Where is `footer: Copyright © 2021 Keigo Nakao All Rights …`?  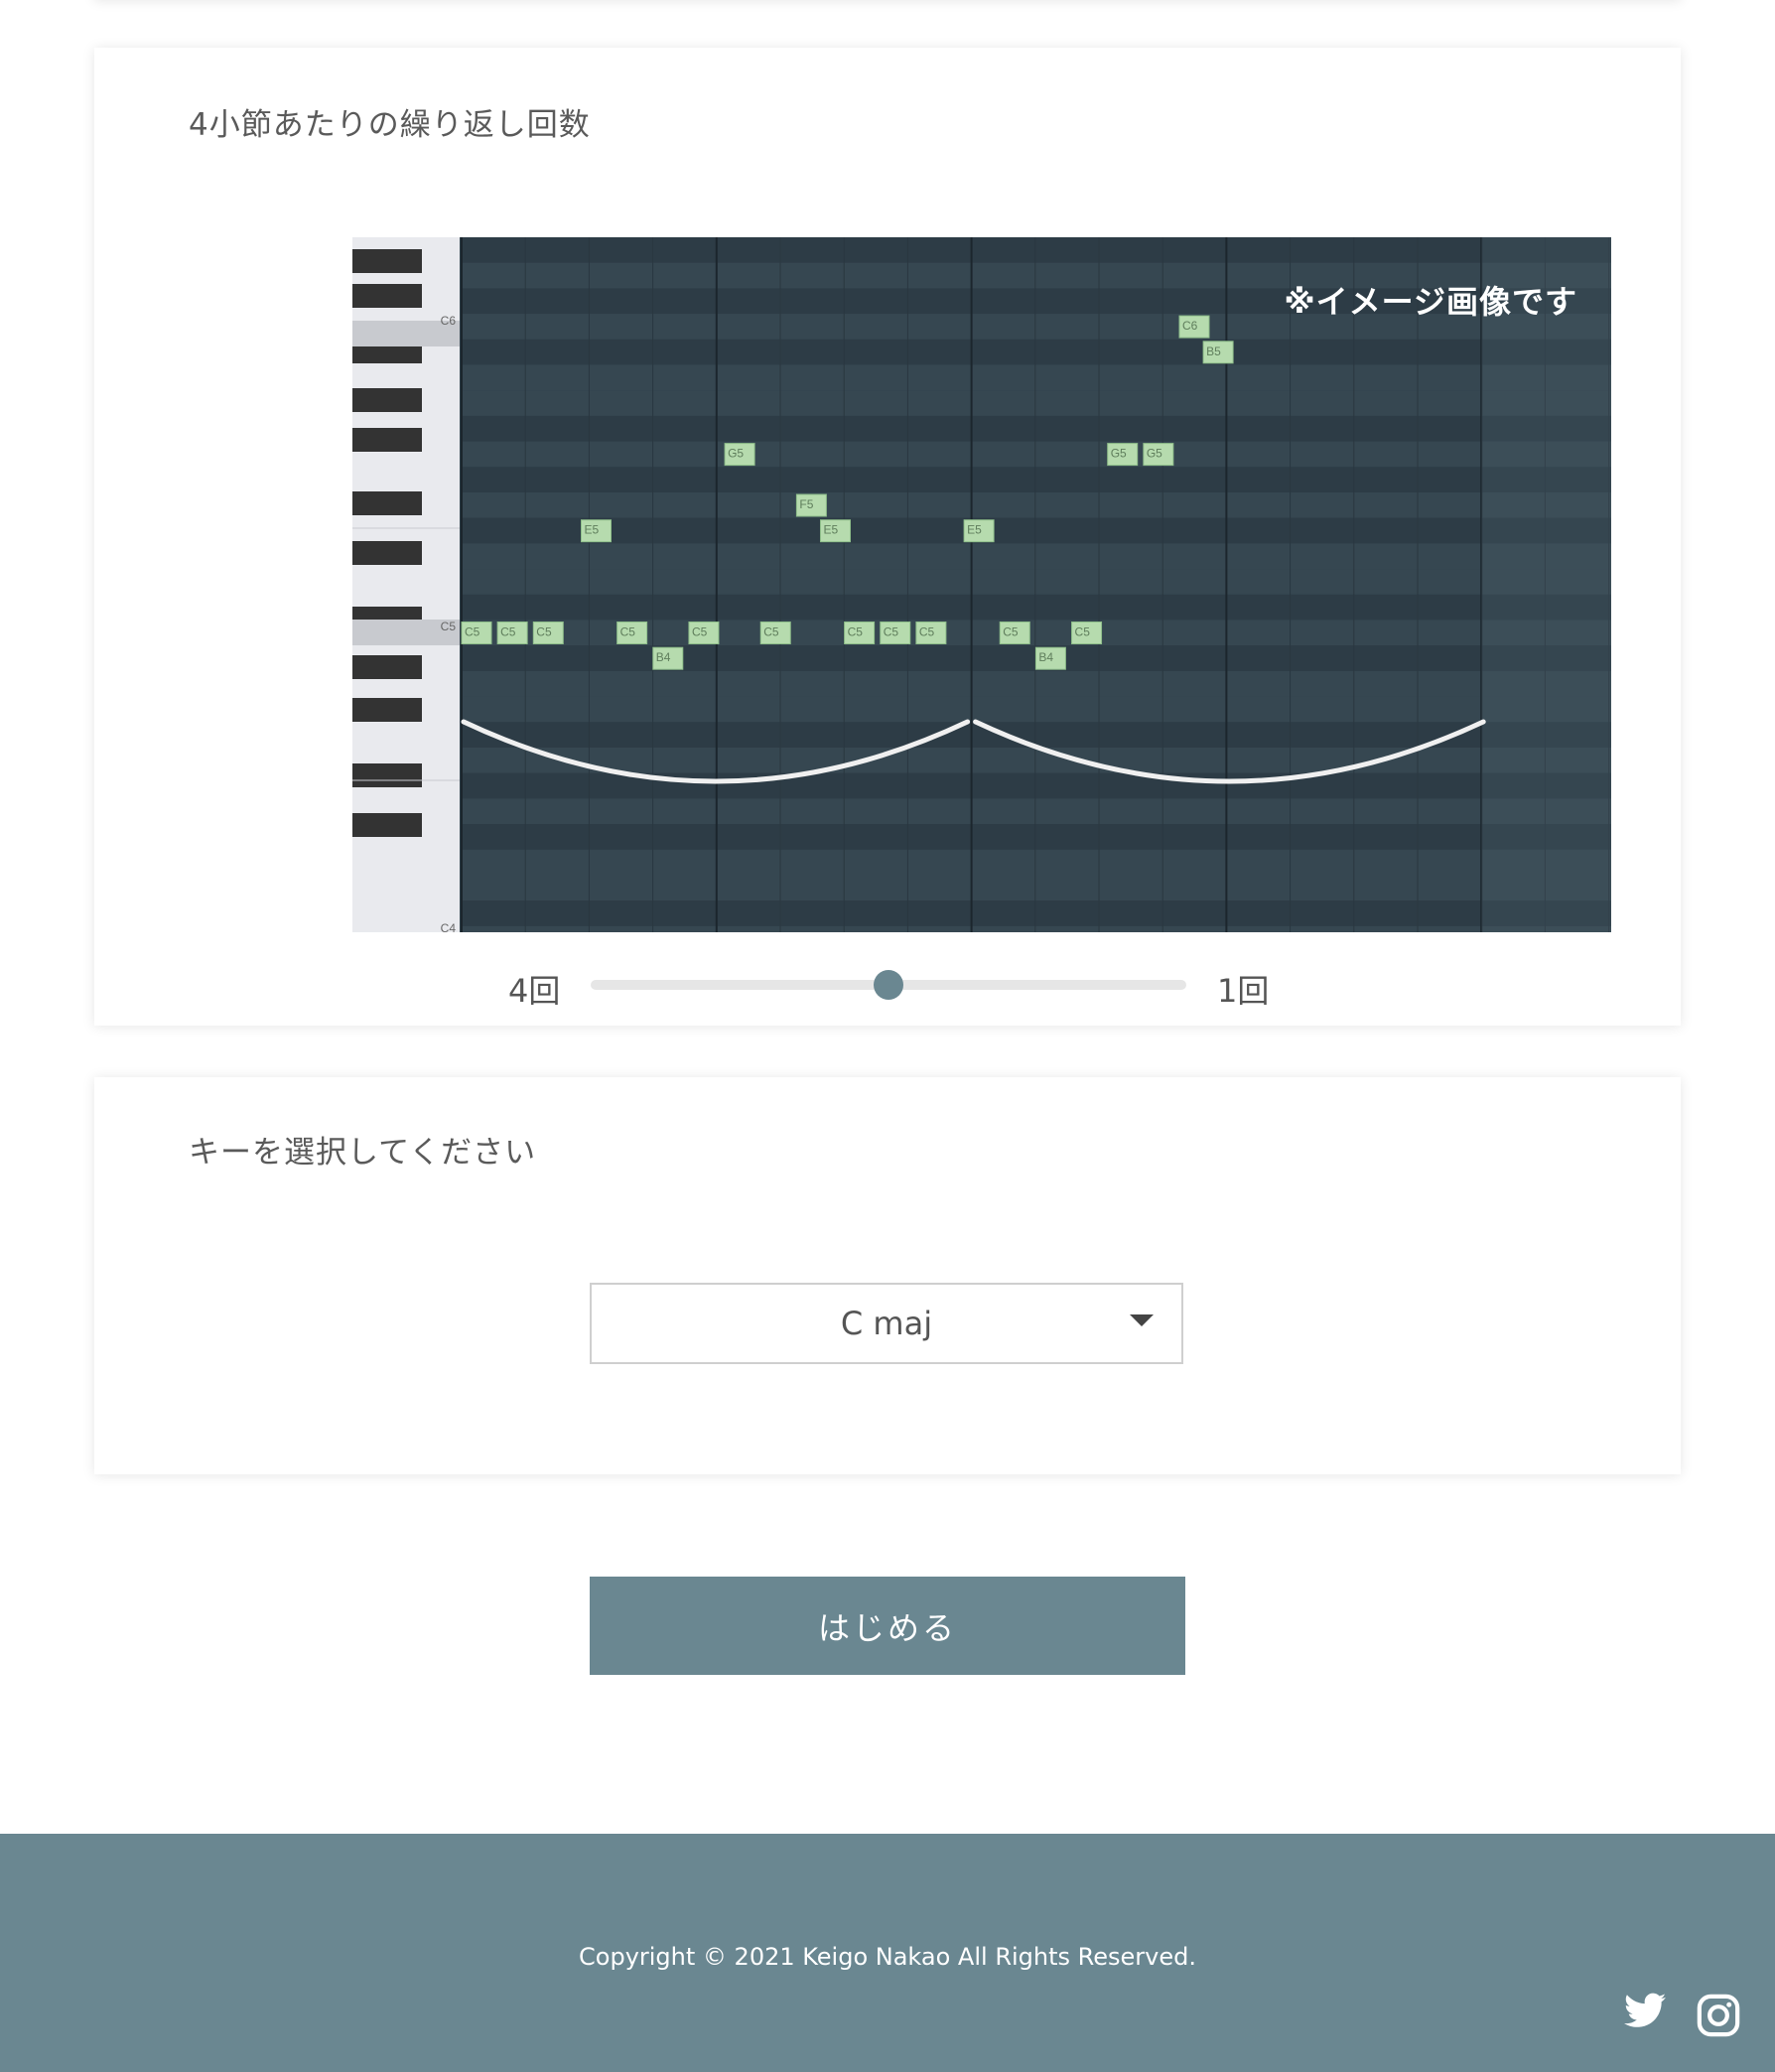 footer: Copyright © 2021 Keigo Nakao All Rights … is located at coordinates (887, 1953).